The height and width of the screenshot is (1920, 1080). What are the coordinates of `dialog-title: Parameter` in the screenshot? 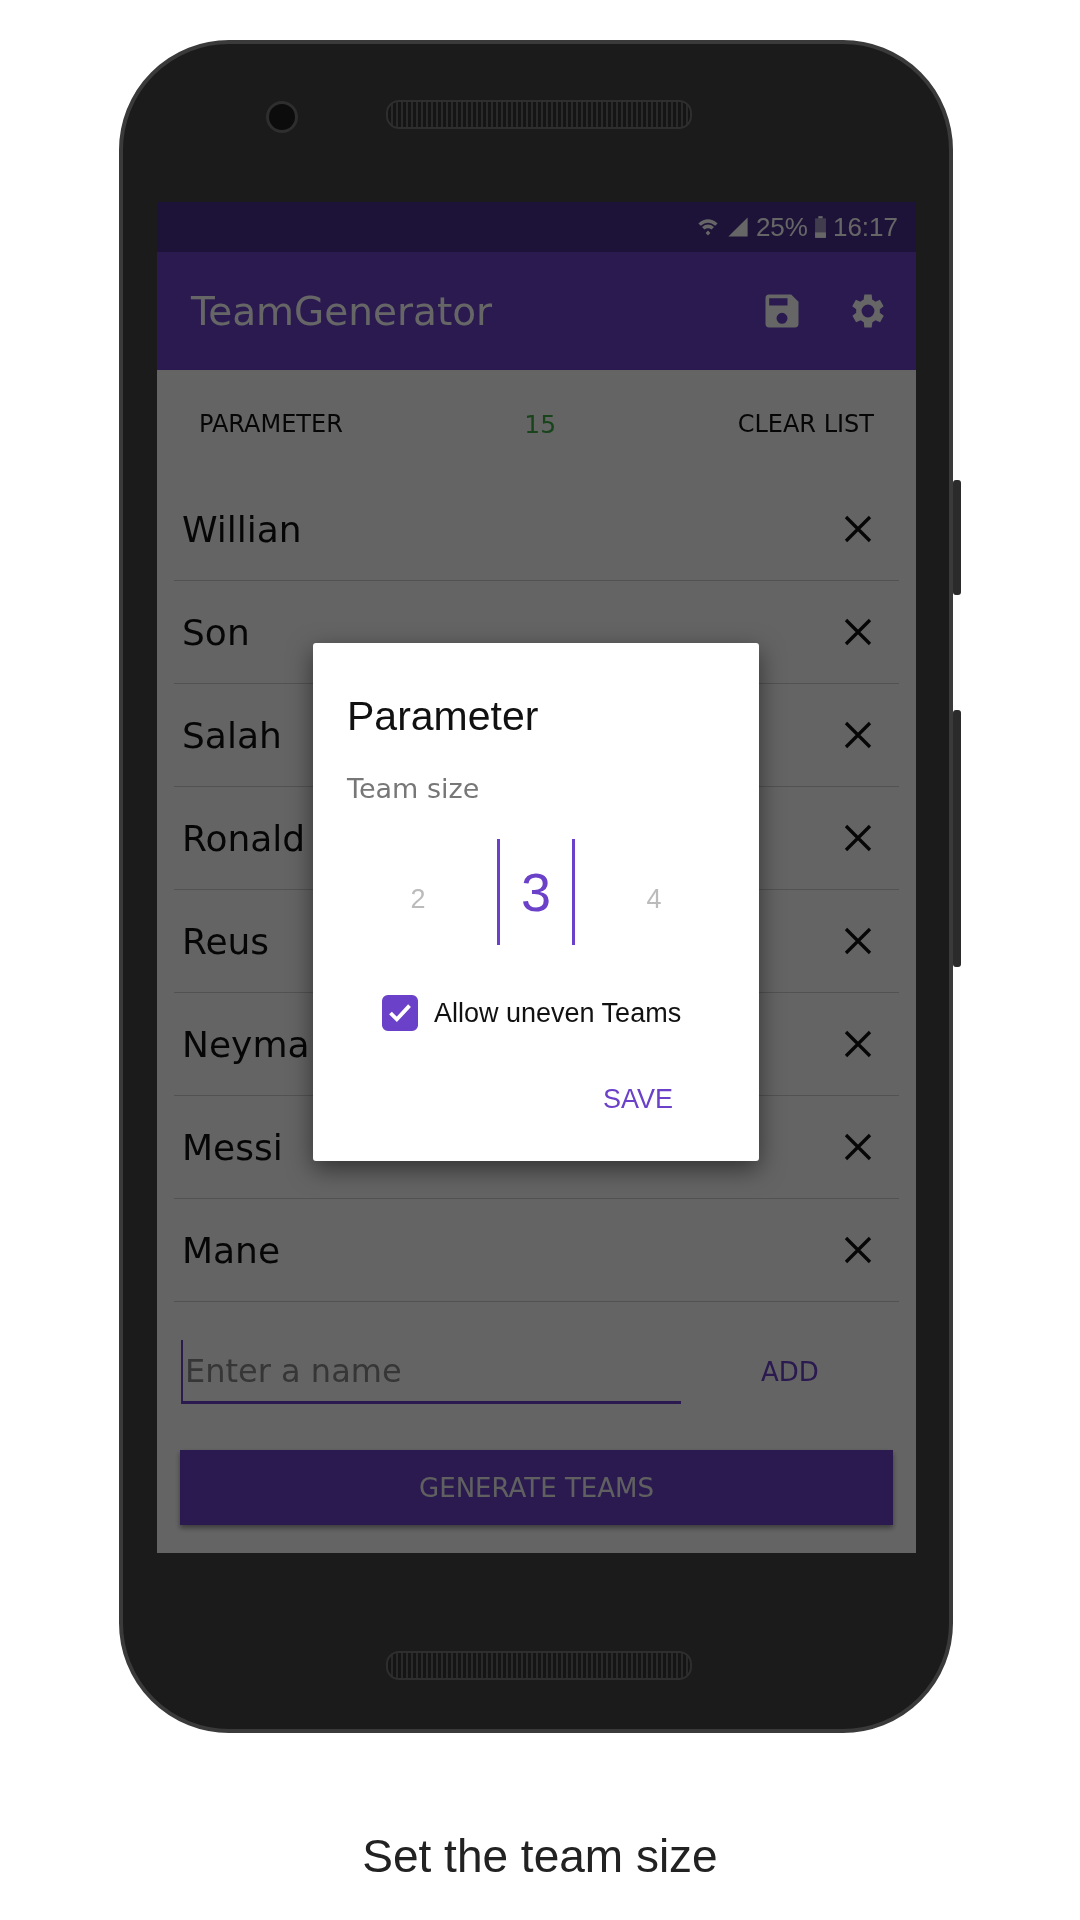 It's located at (443, 716).